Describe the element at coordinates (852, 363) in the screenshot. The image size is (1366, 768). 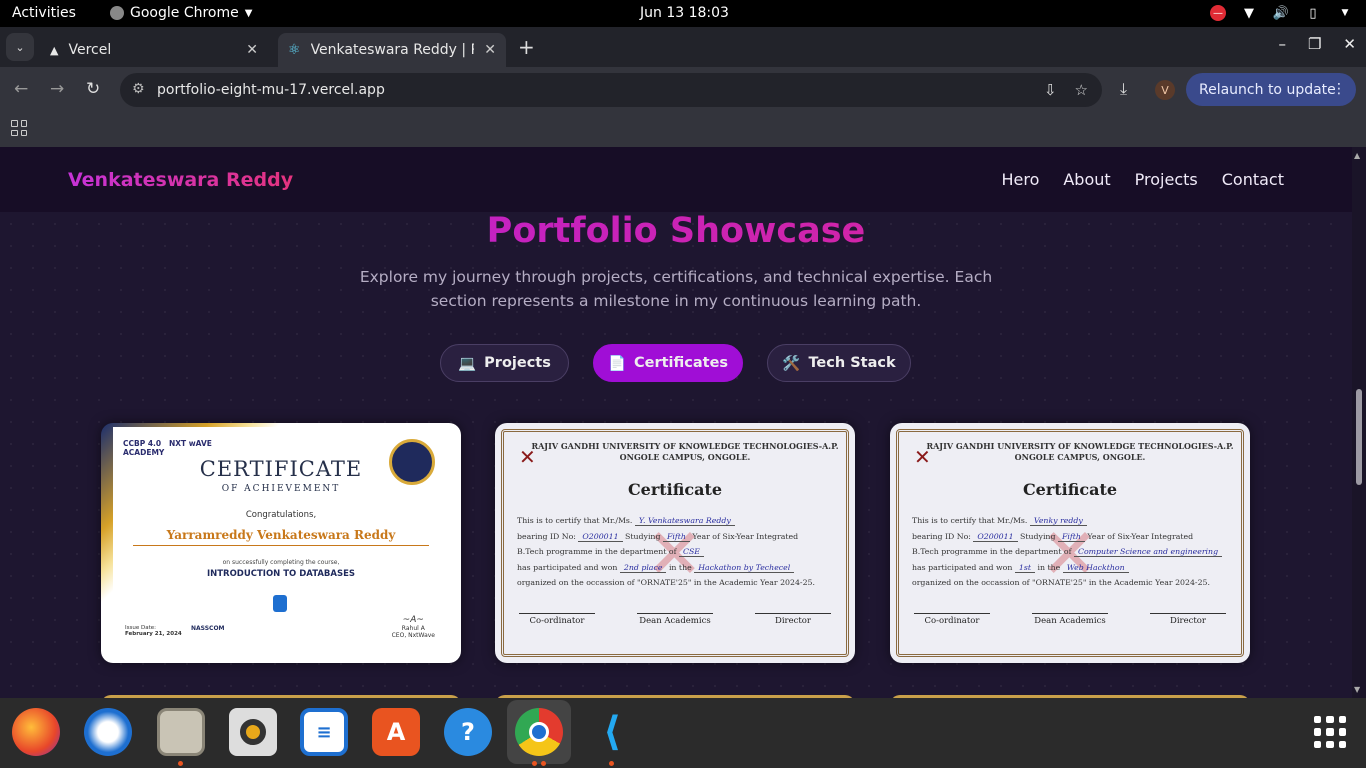
I see `tab-label: Tech Stack` at that location.